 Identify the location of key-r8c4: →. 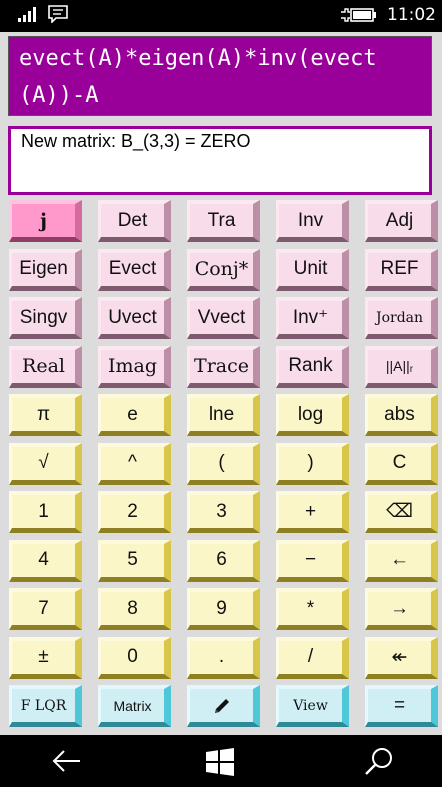
(401, 609).